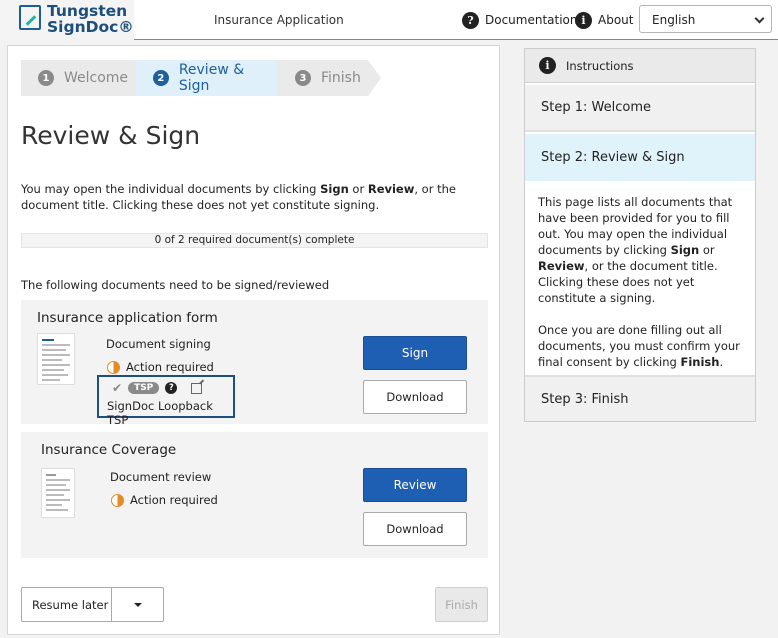 The image size is (778, 638). I want to click on instructions-step-1: Step 1: Welcome, so click(640, 108).